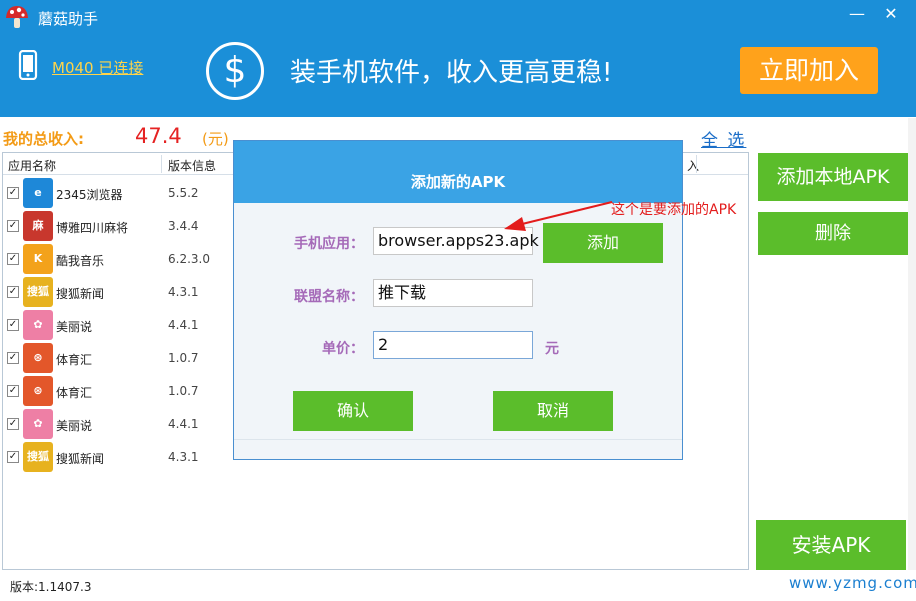 The image size is (916, 601). I want to click on delete-button: 删除, so click(833, 233).